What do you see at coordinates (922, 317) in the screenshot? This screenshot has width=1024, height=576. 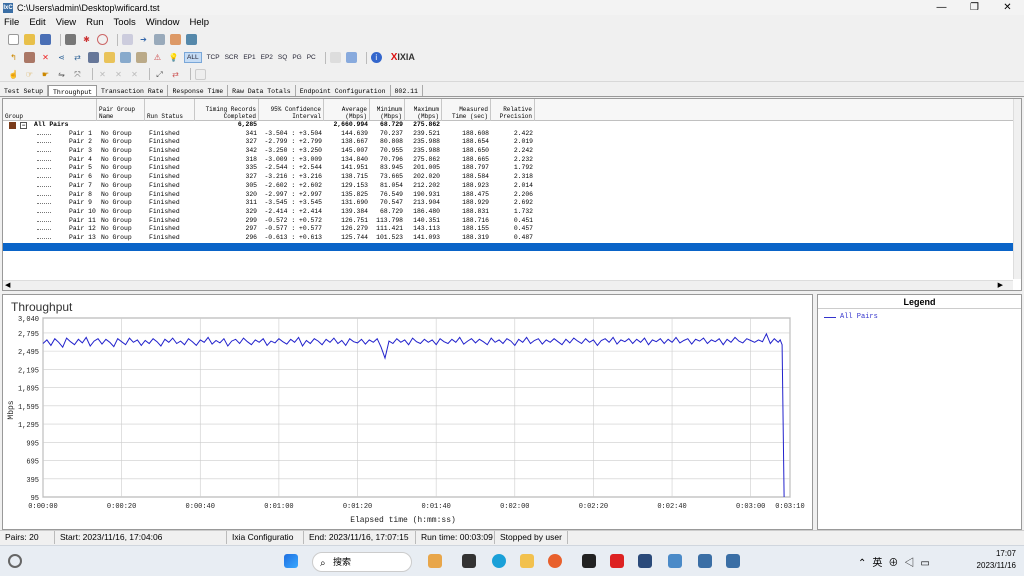 I see `legend-item-all-pairs: All Pairs` at bounding box center [922, 317].